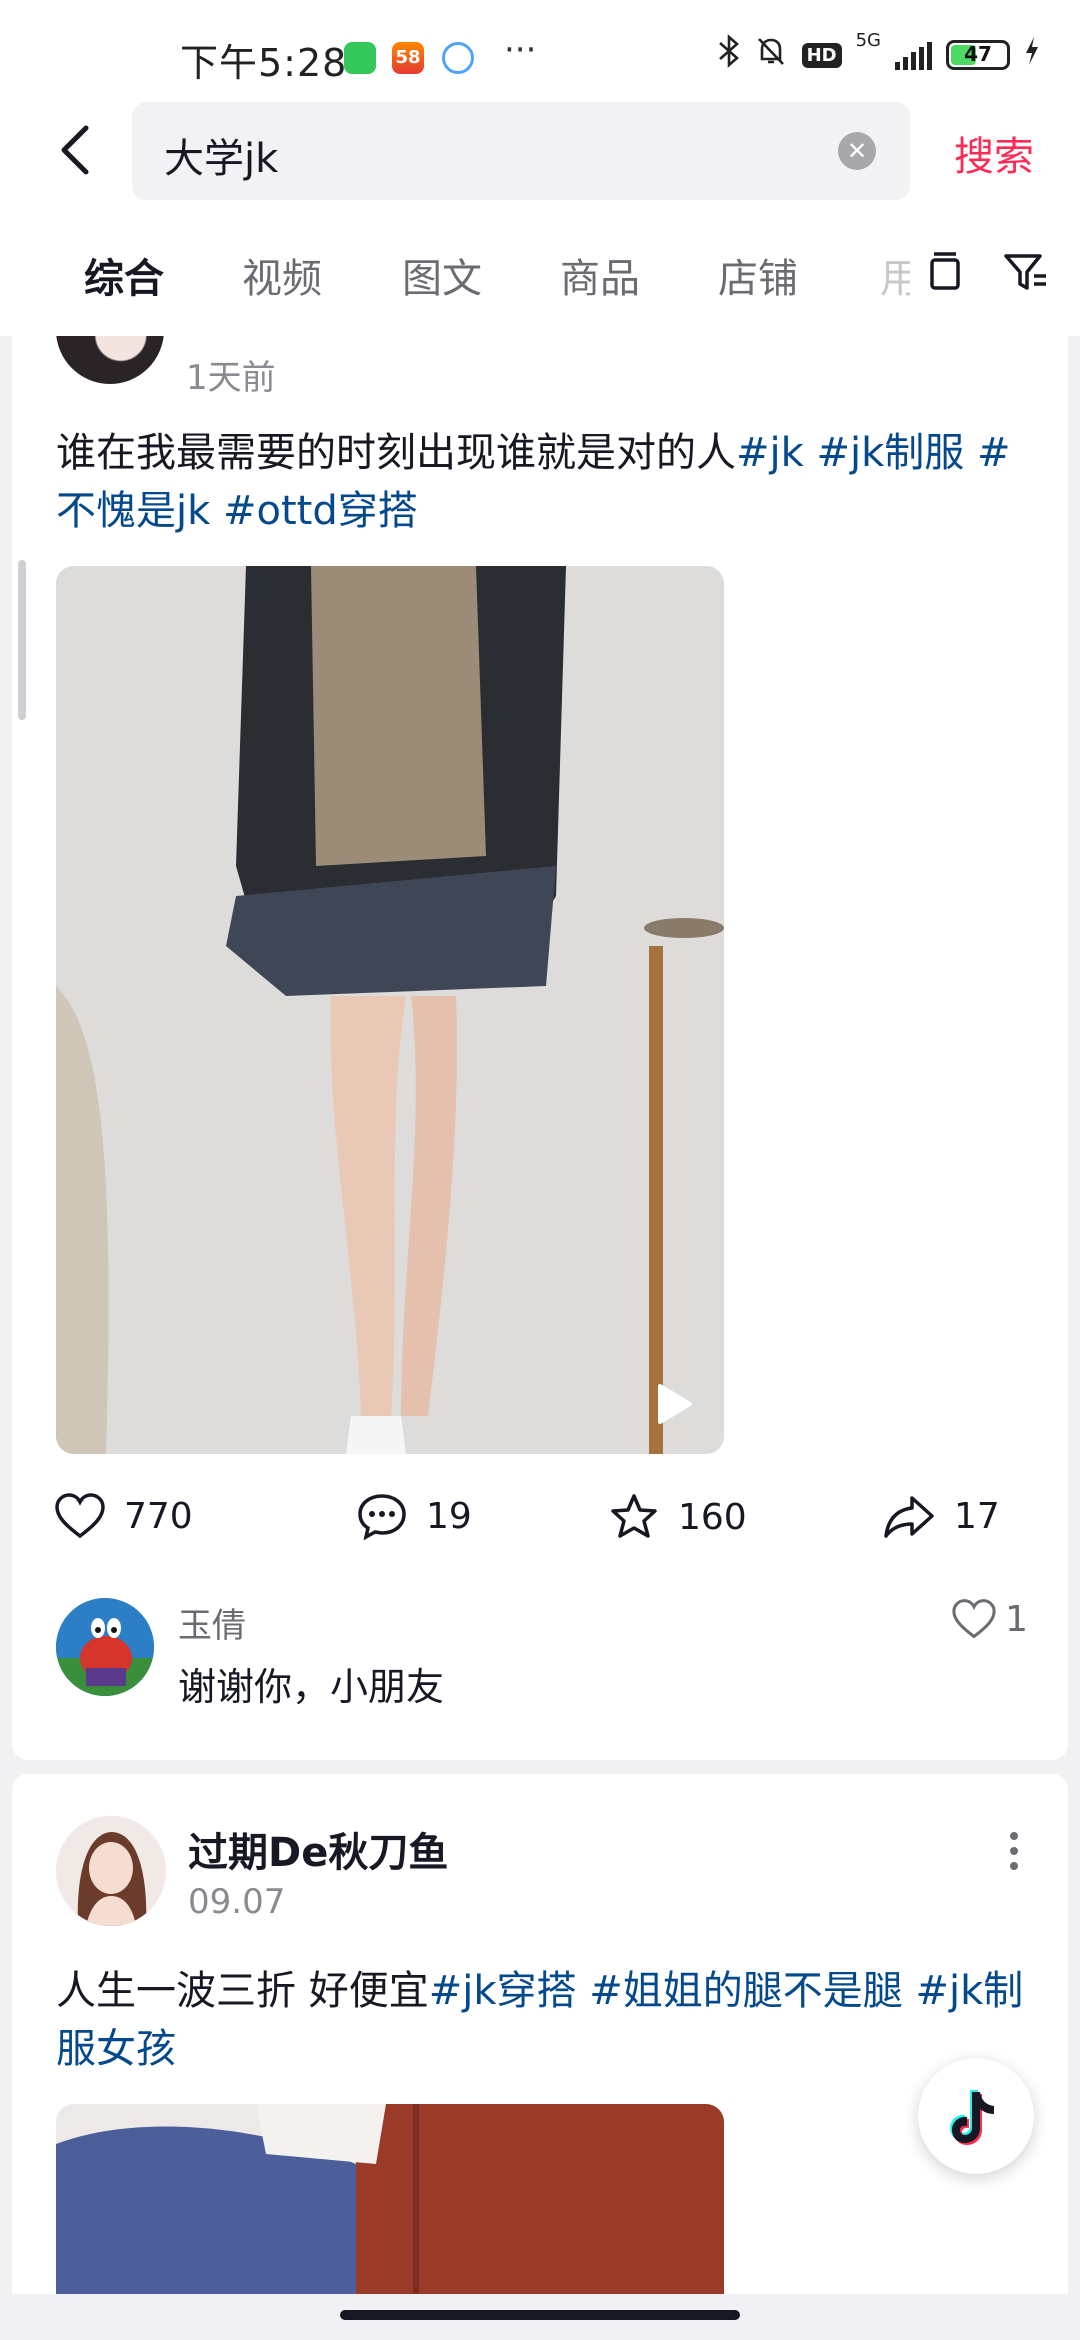 This screenshot has height=2340, width=1080. Describe the element at coordinates (758, 275) in the screenshot. I see `tab-shops: 店铺` at that location.